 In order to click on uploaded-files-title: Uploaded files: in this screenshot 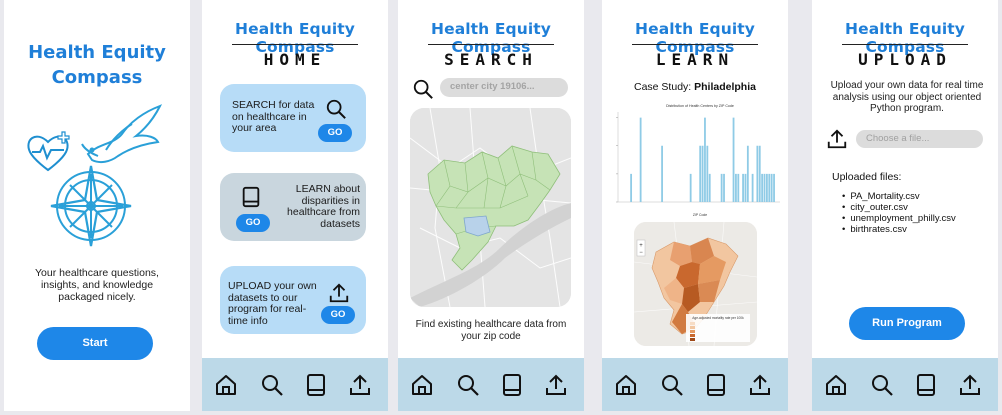, I will do `click(867, 177)`.